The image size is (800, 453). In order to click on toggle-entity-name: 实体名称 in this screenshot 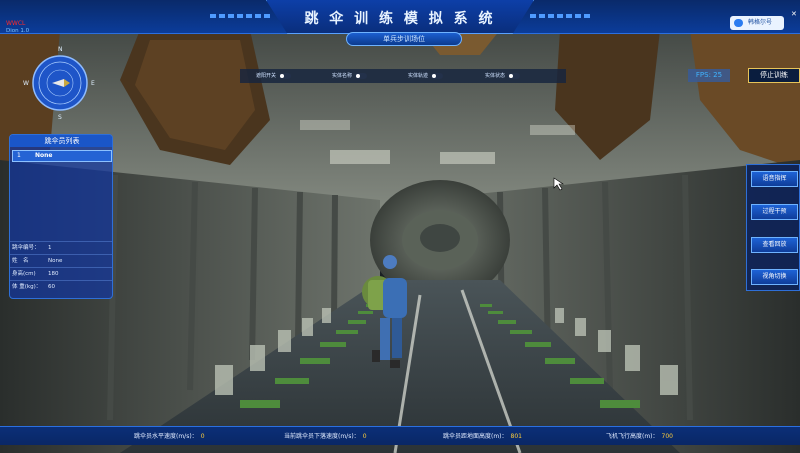, I will do `click(350, 75)`.